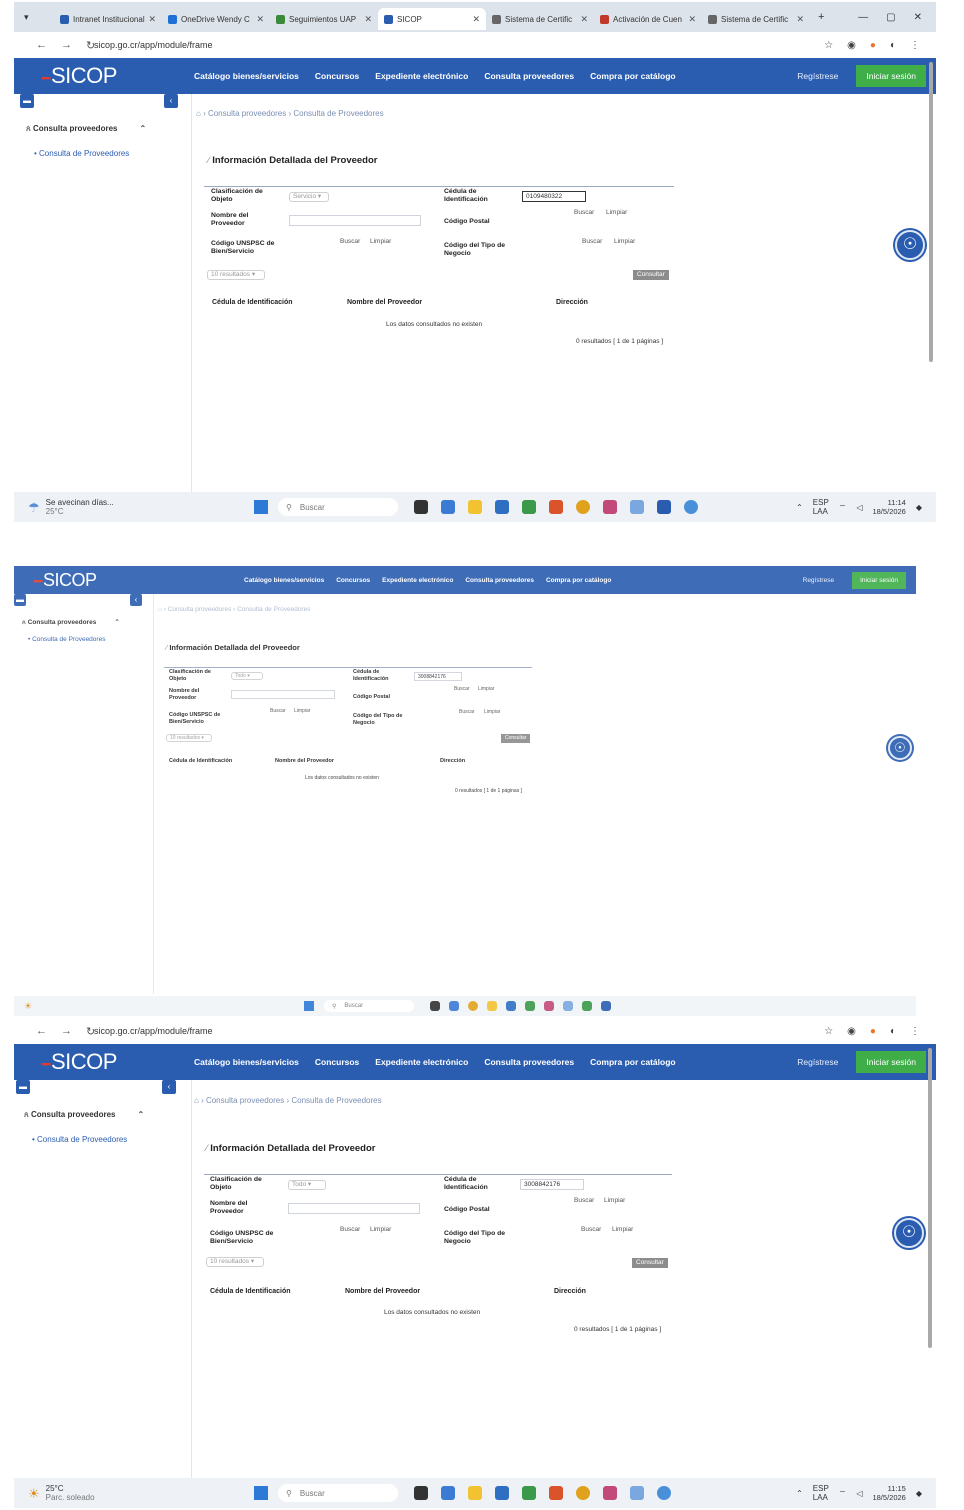 The image size is (964, 1510). Describe the element at coordinates (309, 1006) in the screenshot. I see `windows-start-icon` at that location.